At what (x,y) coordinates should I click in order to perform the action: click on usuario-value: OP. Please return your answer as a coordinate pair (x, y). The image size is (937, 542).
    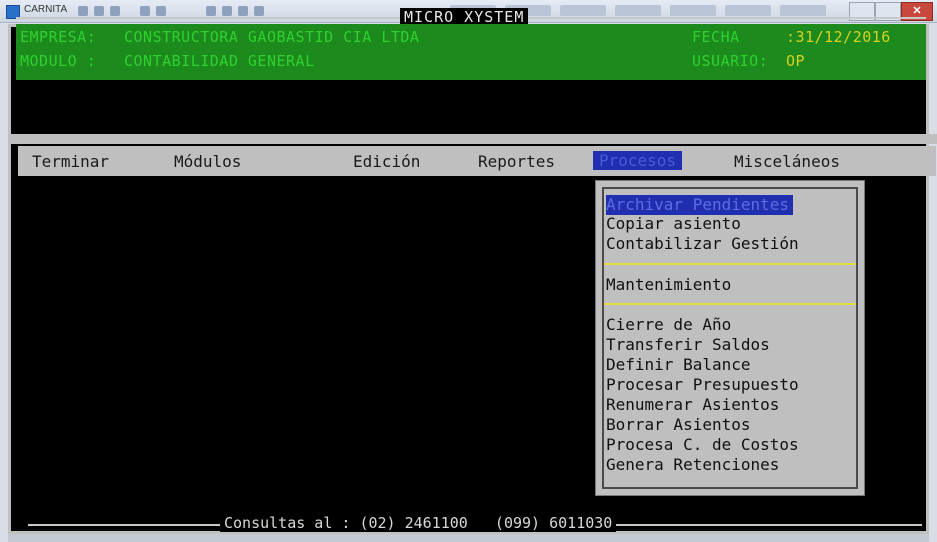
    Looking at the image, I should click on (796, 61).